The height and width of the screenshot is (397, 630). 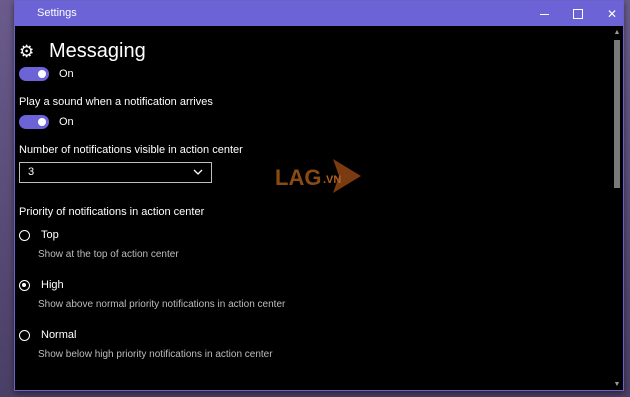 I want to click on minimize-icon, so click(x=544, y=14).